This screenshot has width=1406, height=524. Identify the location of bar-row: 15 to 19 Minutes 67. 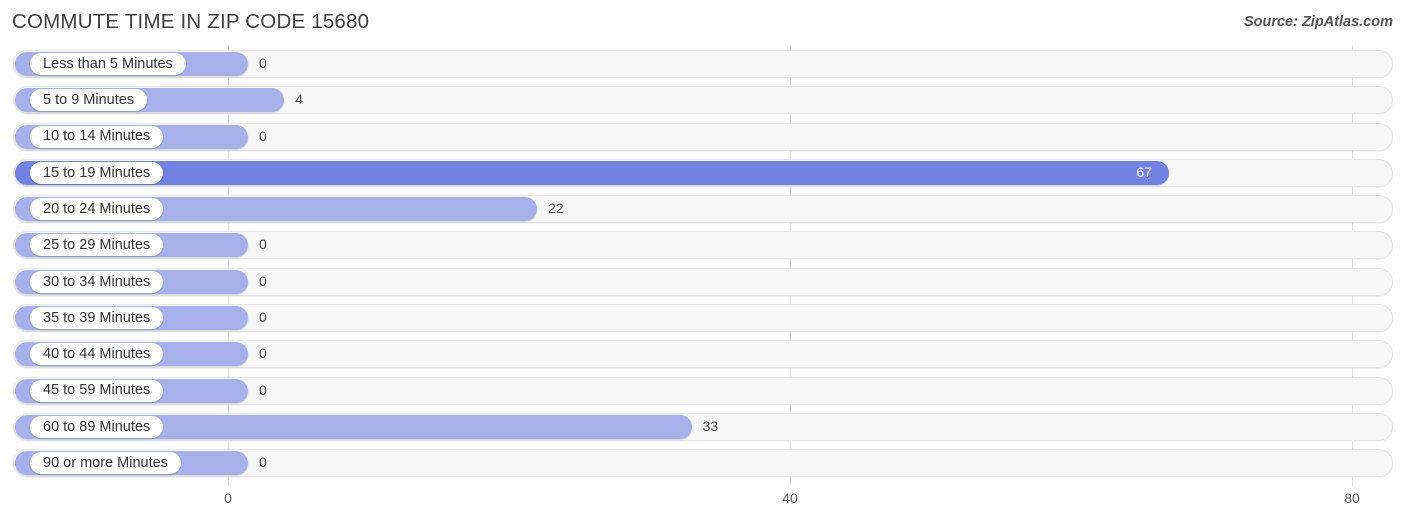
(703, 173).